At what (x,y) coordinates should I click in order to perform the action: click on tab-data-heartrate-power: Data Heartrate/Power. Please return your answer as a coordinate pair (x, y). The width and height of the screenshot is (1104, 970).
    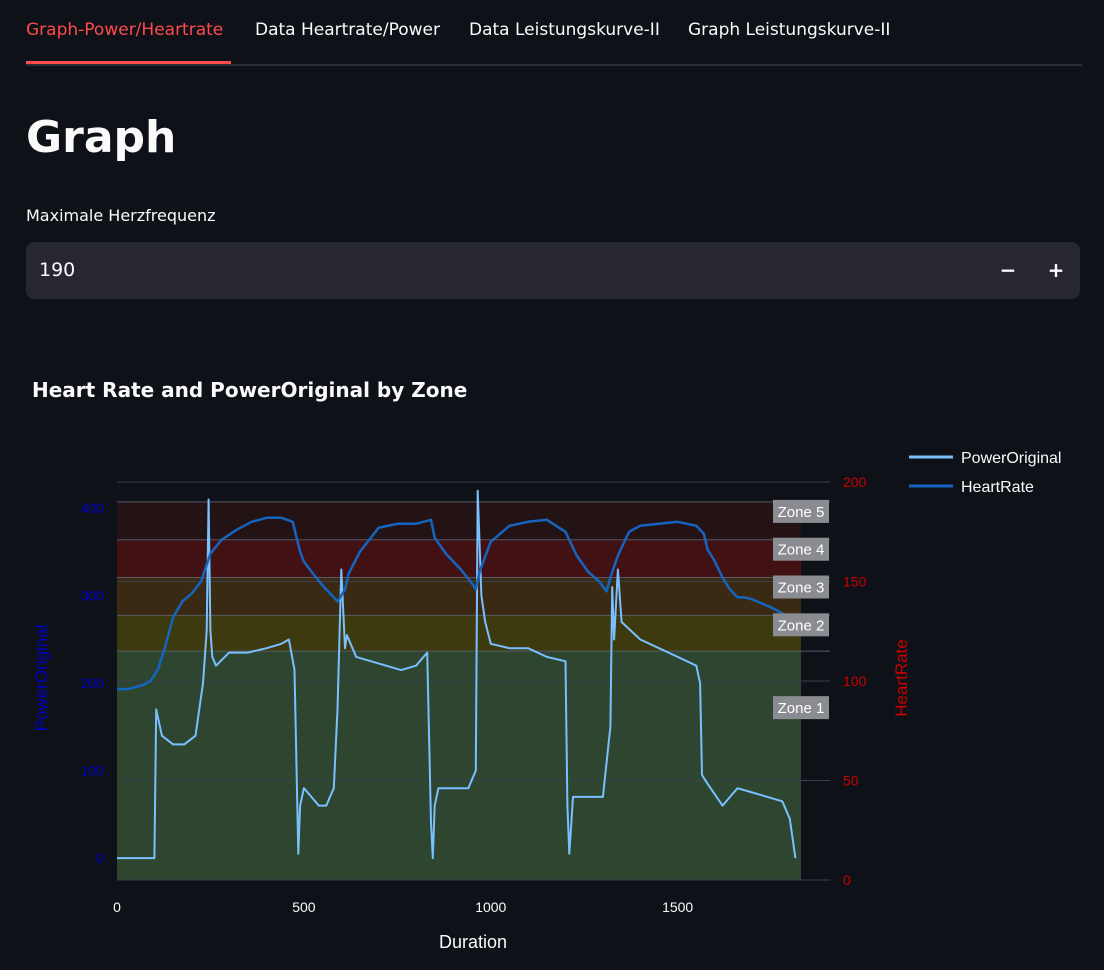
    Looking at the image, I should click on (347, 30).